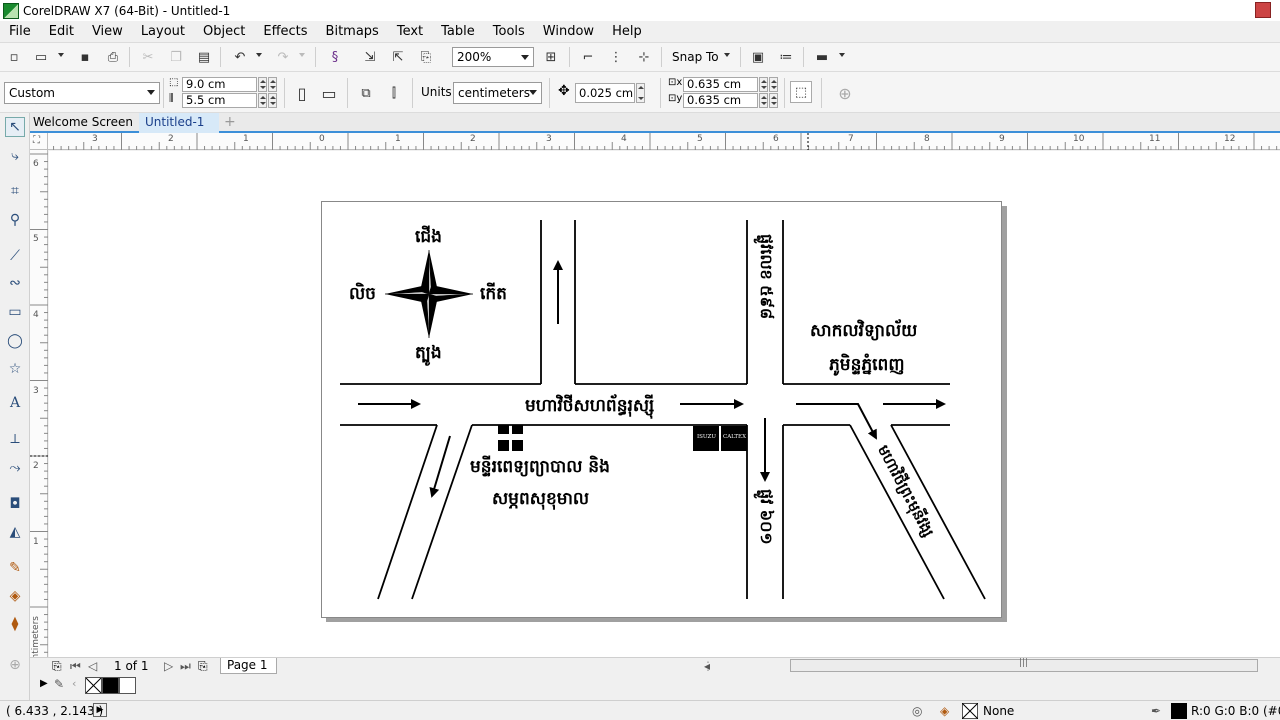 The image size is (1280, 720). What do you see at coordinates (15, 624) in the screenshot?
I see `smart-fill-icon: ⧫` at bounding box center [15, 624].